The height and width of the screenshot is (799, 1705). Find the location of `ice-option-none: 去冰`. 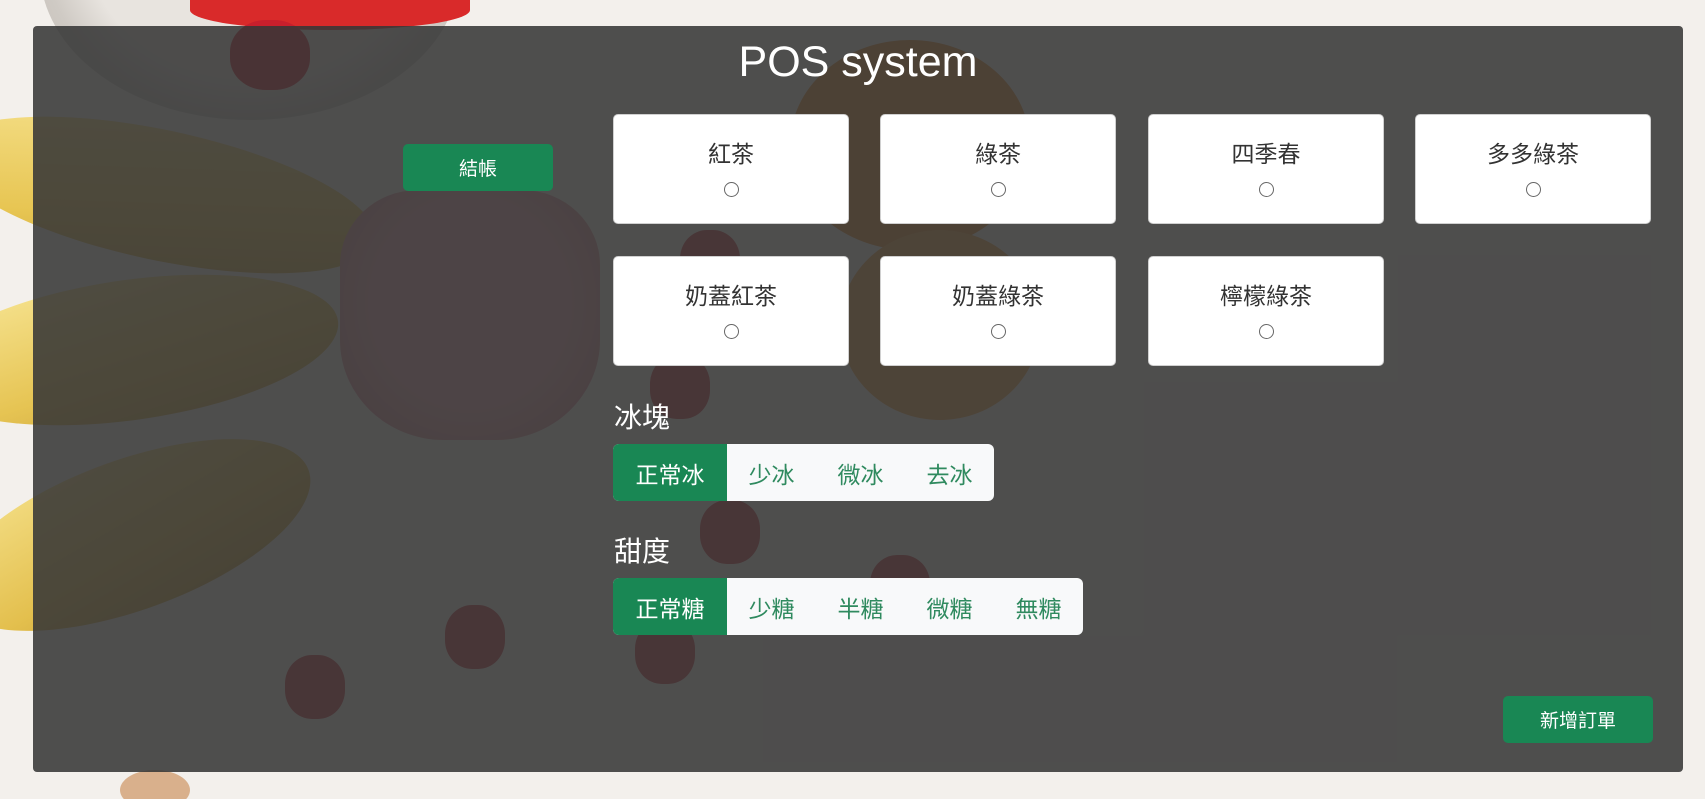

ice-option-none: 去冰 is located at coordinates (949, 472).